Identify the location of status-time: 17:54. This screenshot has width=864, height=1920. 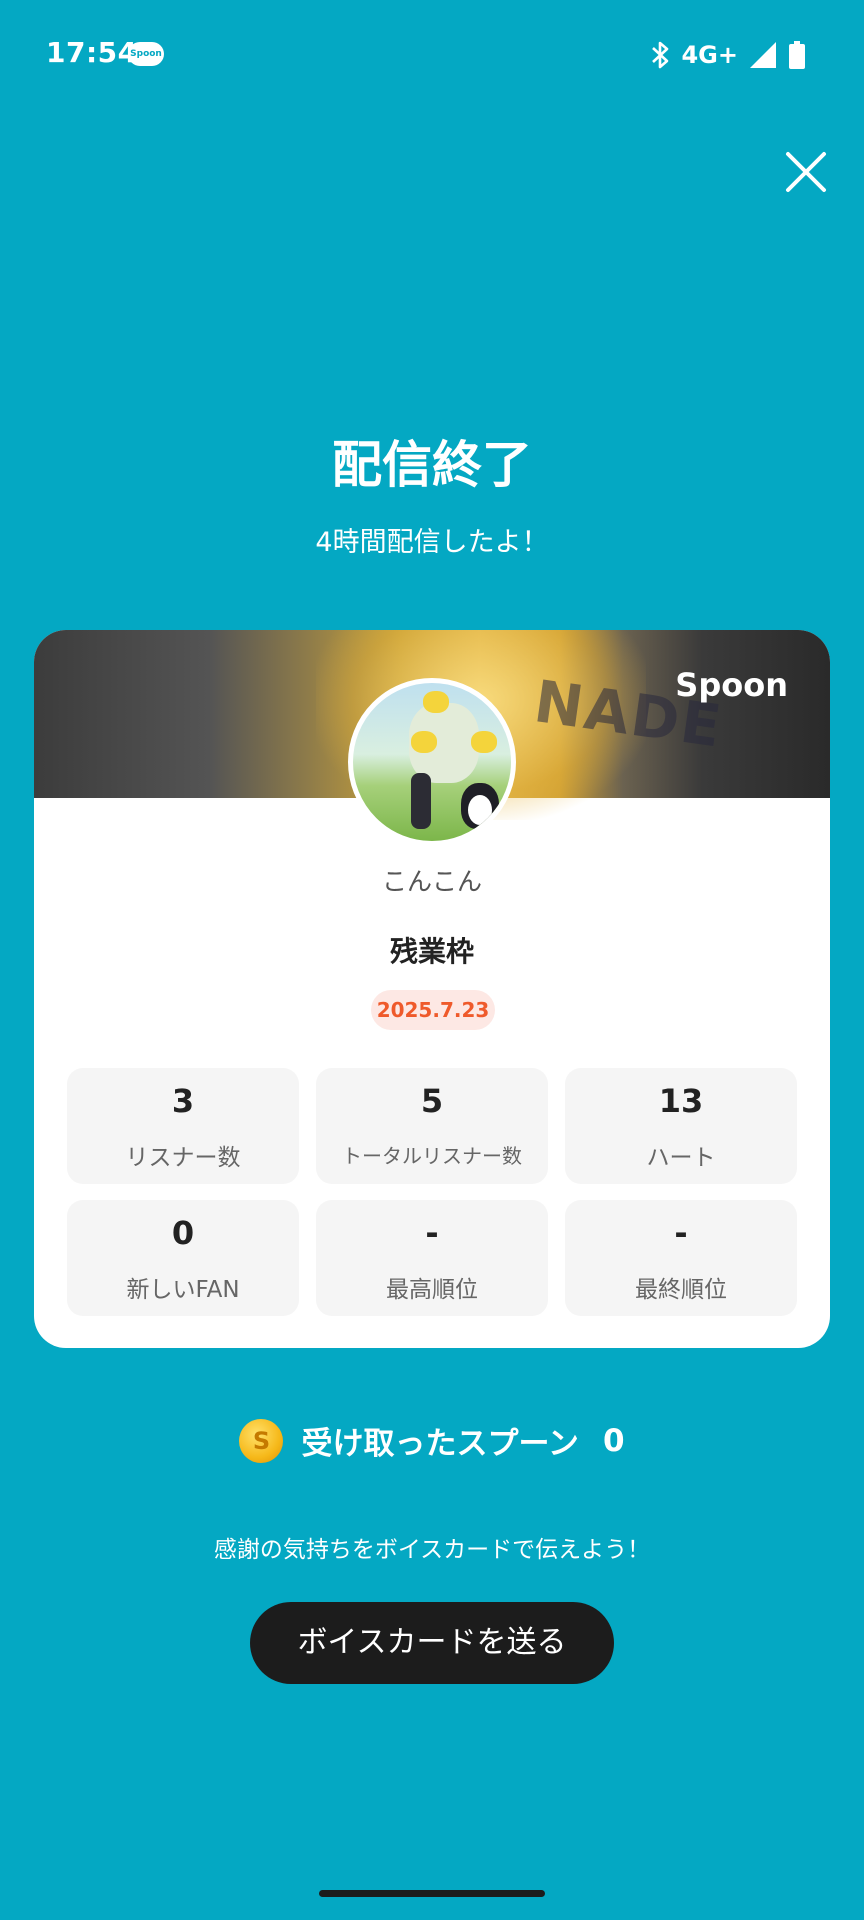
(92, 52).